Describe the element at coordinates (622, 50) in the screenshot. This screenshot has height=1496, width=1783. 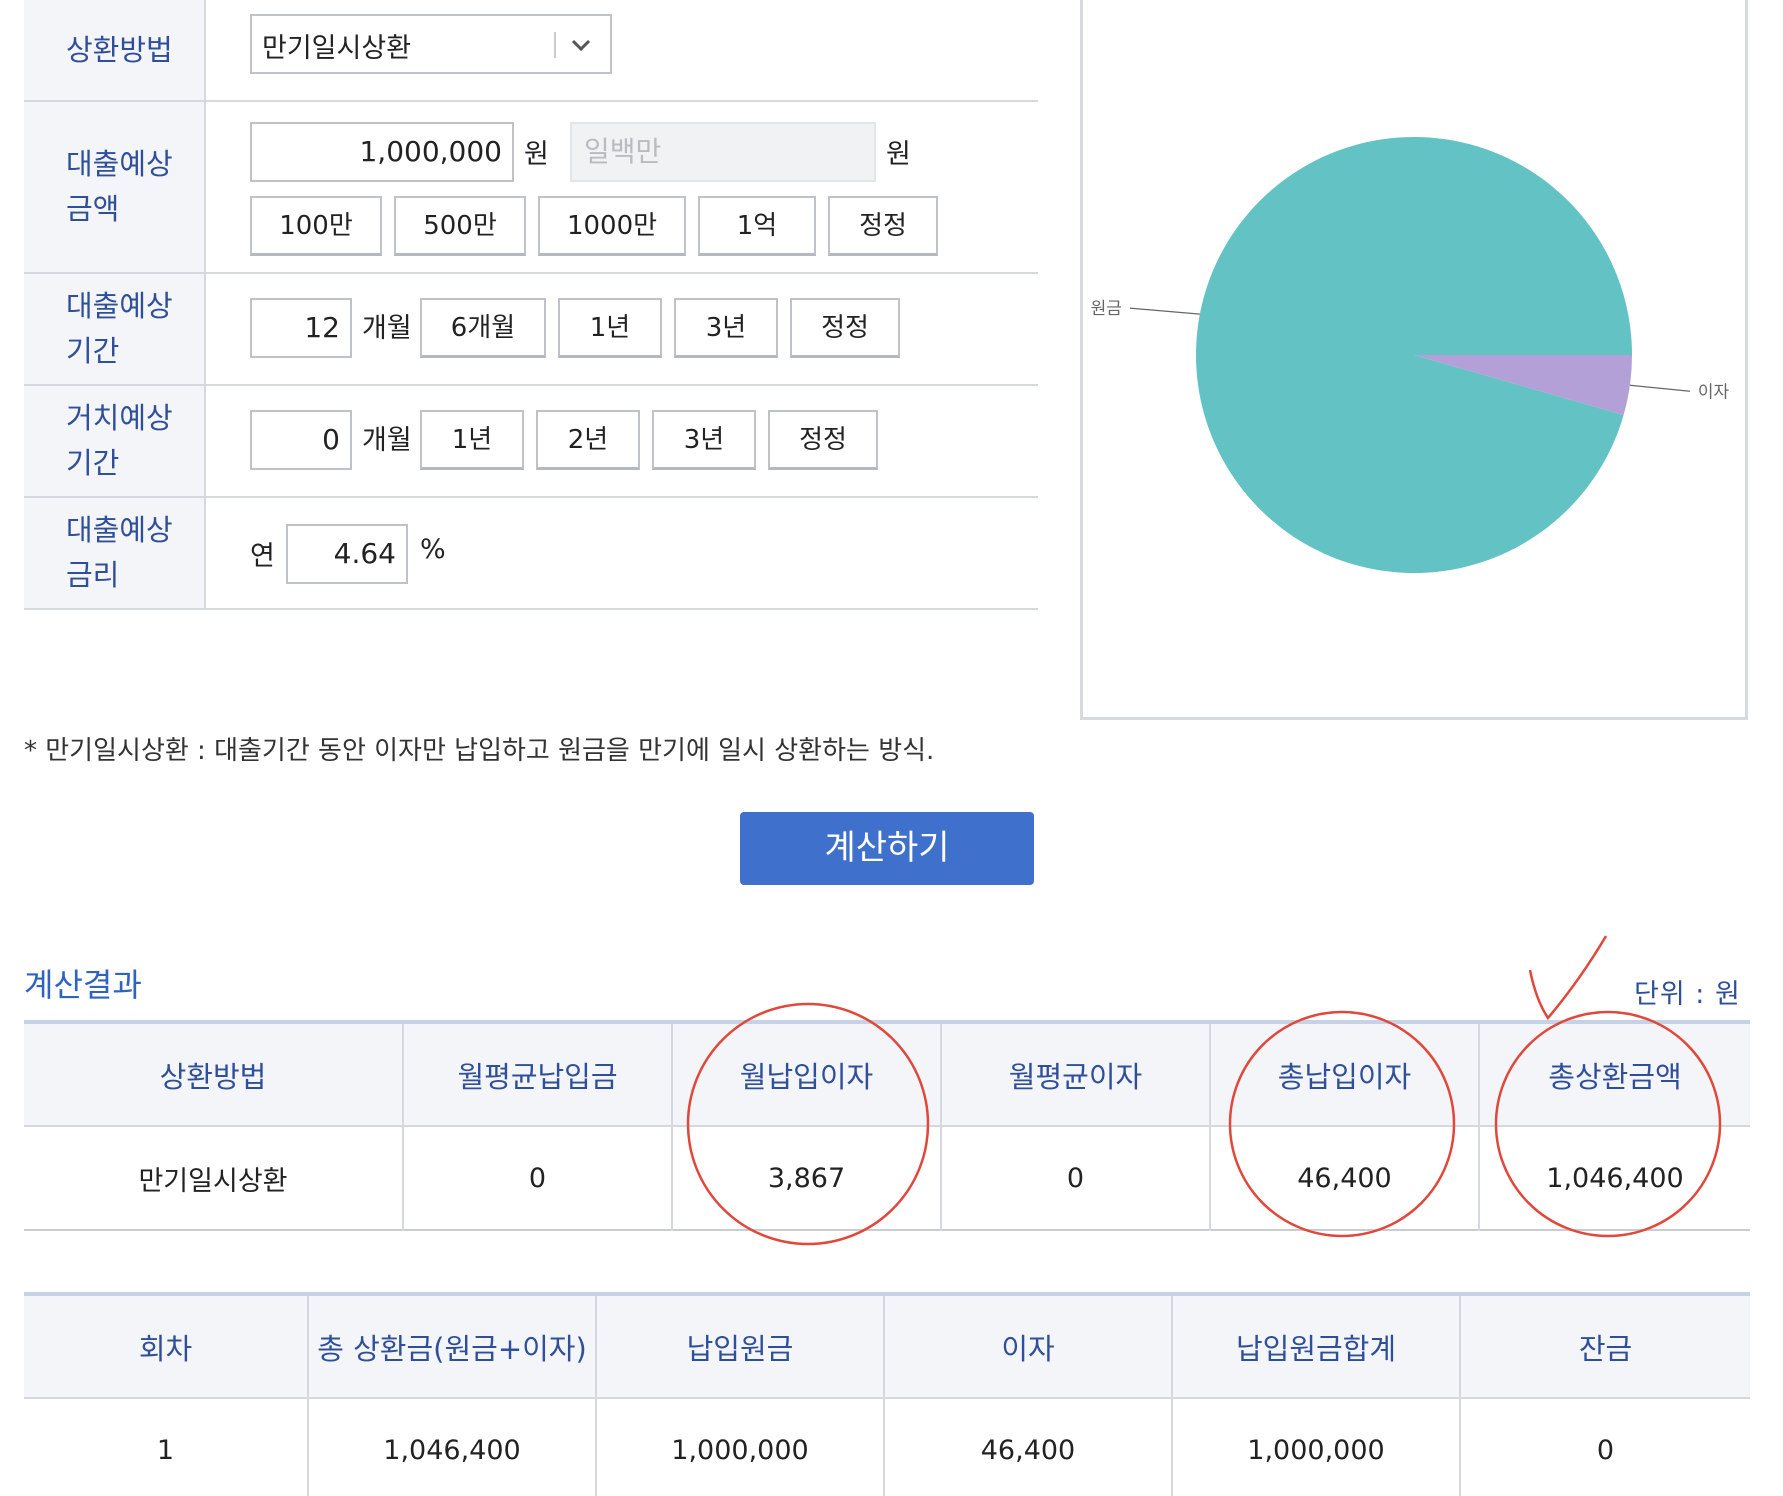
I see `method-cell: 만기일시상환` at that location.